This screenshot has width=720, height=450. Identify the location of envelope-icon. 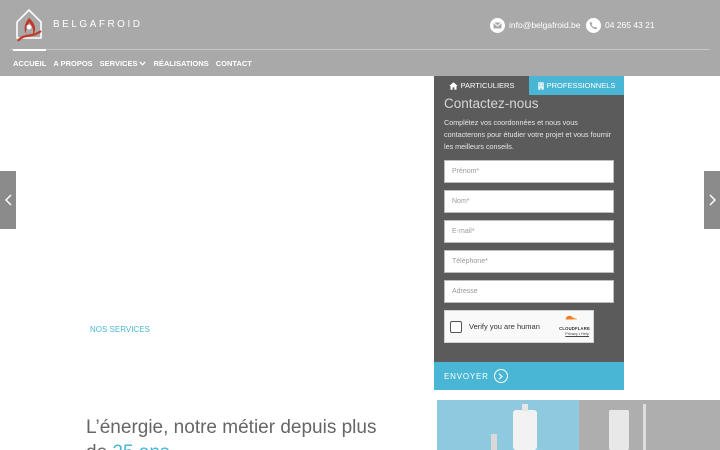
(497, 25).